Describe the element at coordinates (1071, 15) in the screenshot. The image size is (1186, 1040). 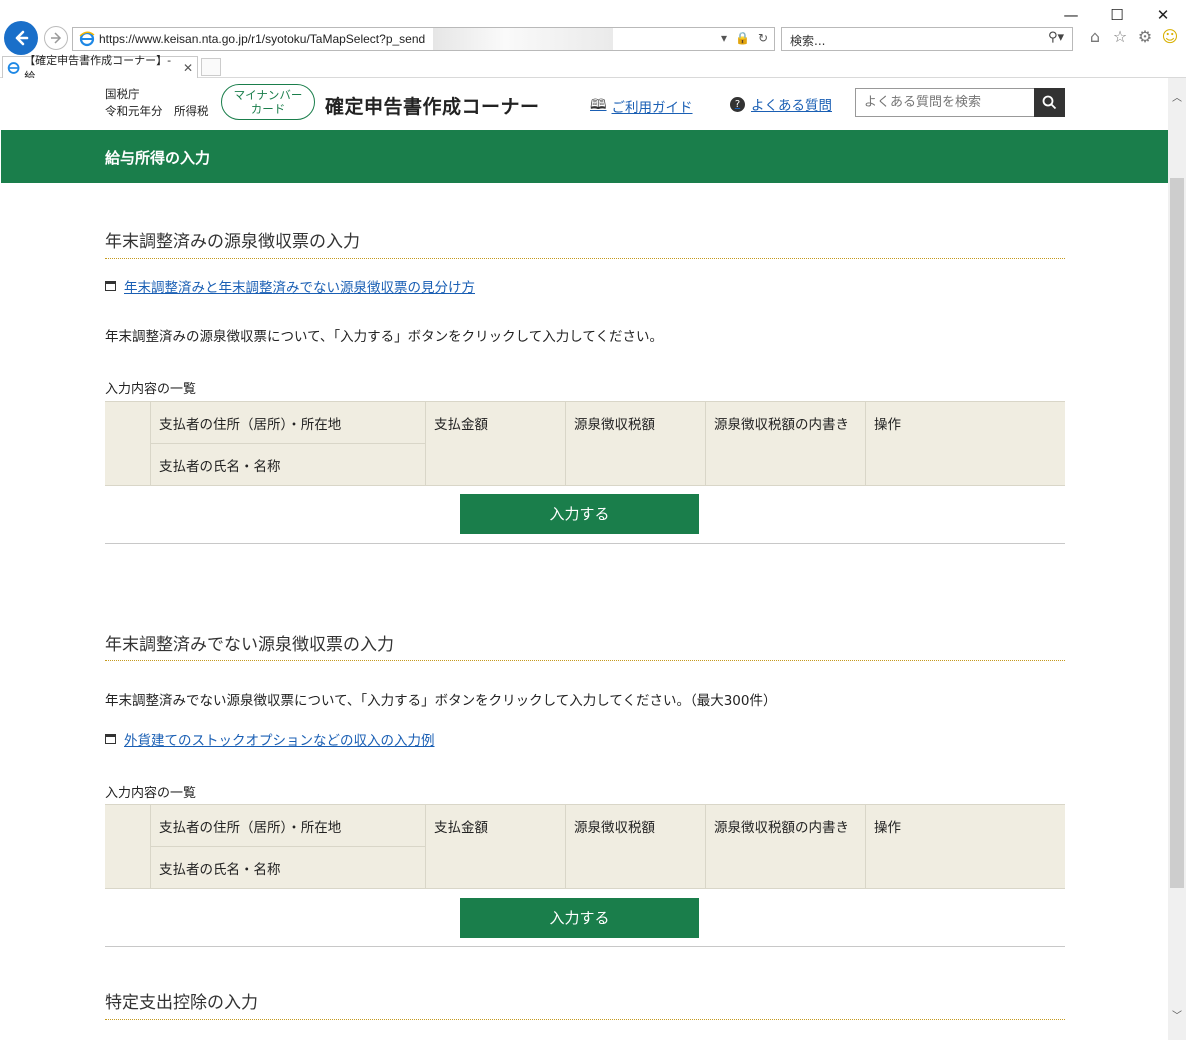
I see `minimize-button: —` at that location.